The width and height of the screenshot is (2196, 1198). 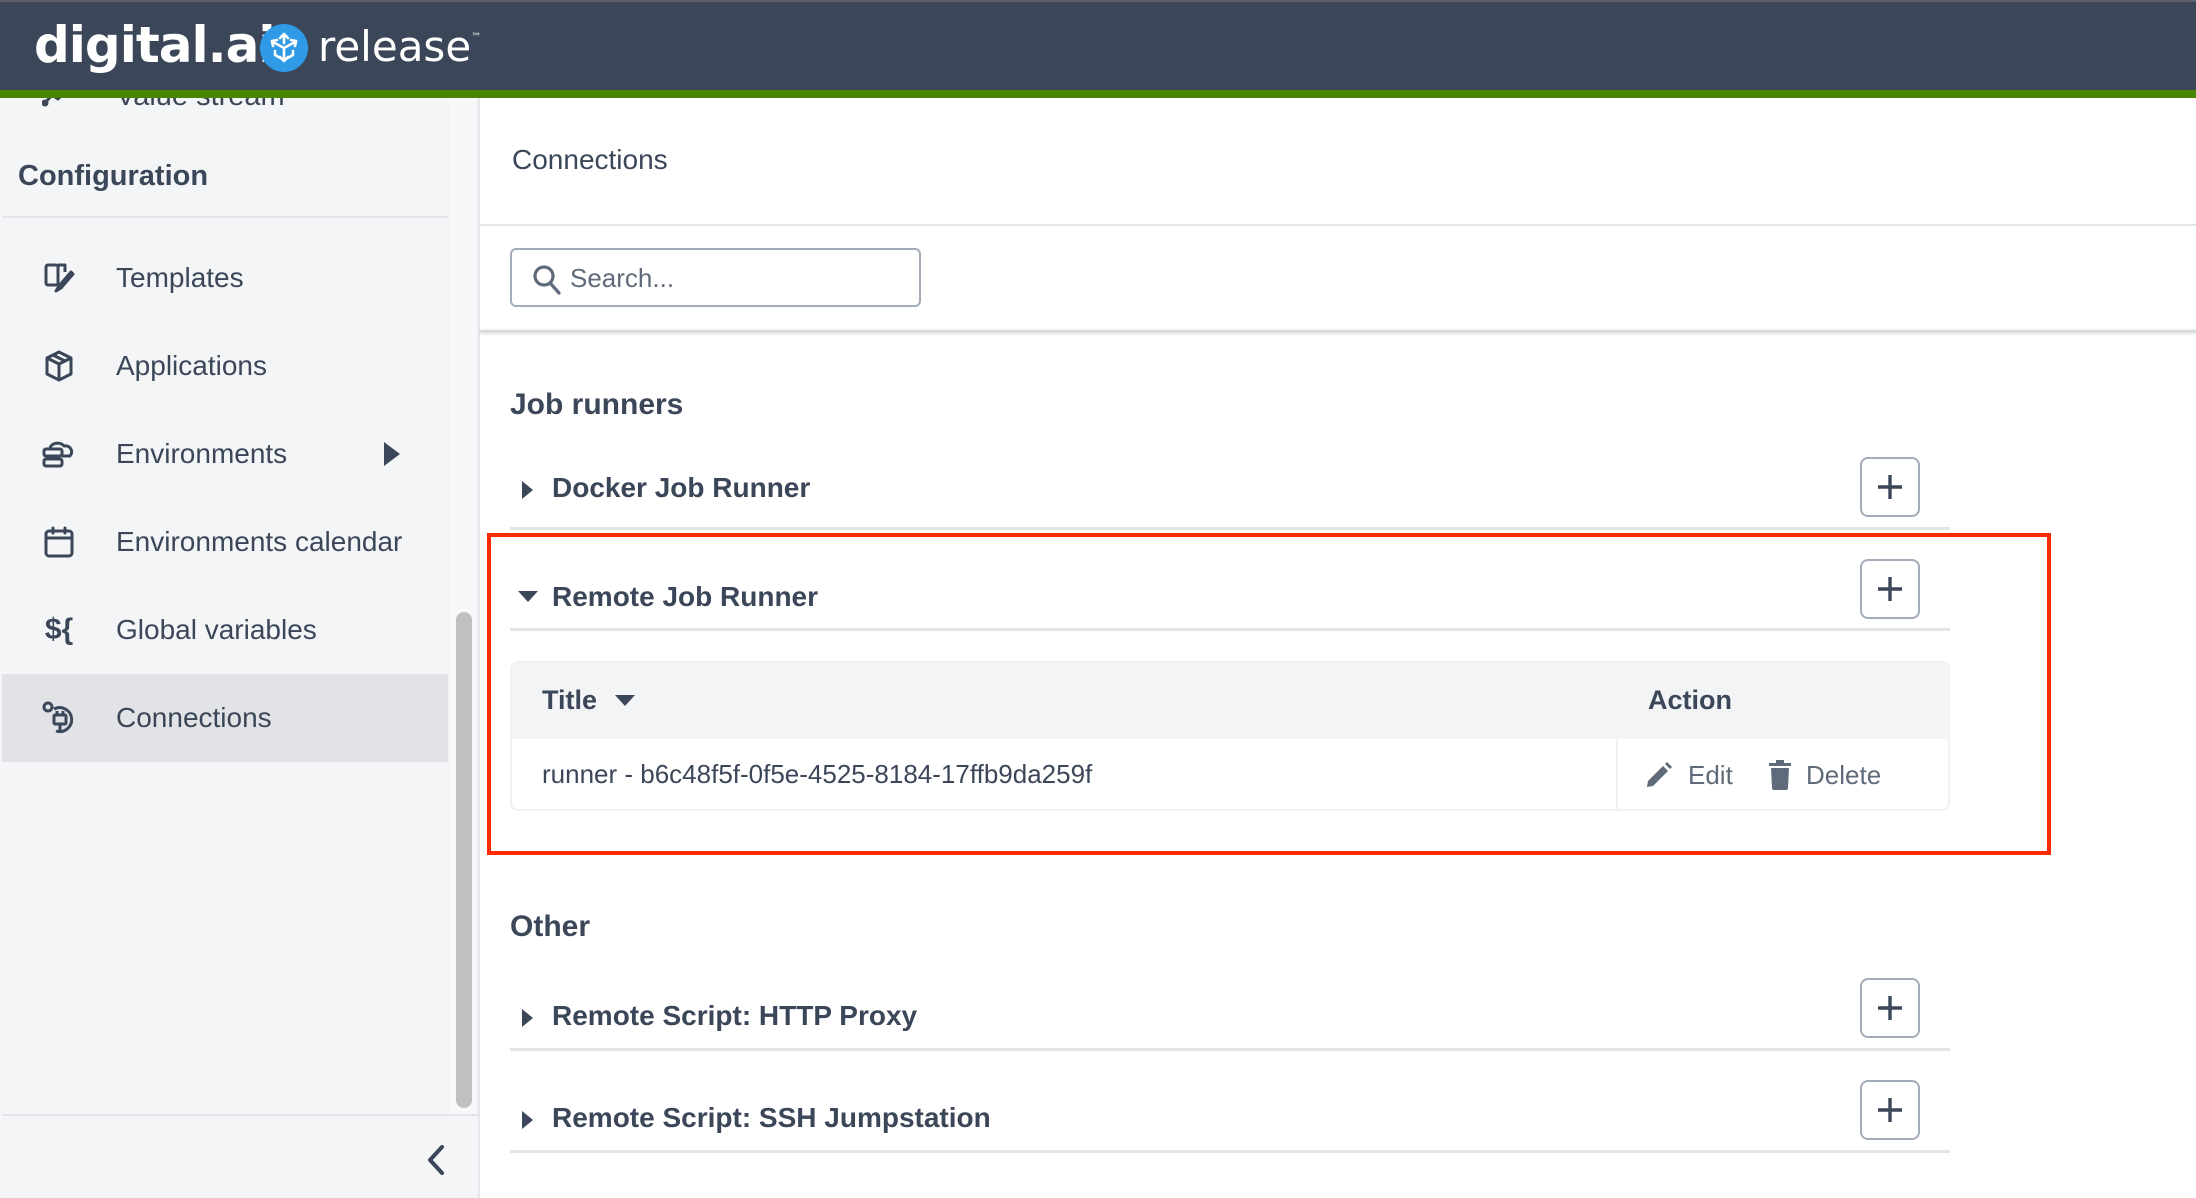 What do you see at coordinates (1844, 774) in the screenshot?
I see `delete-label: Delete` at bounding box center [1844, 774].